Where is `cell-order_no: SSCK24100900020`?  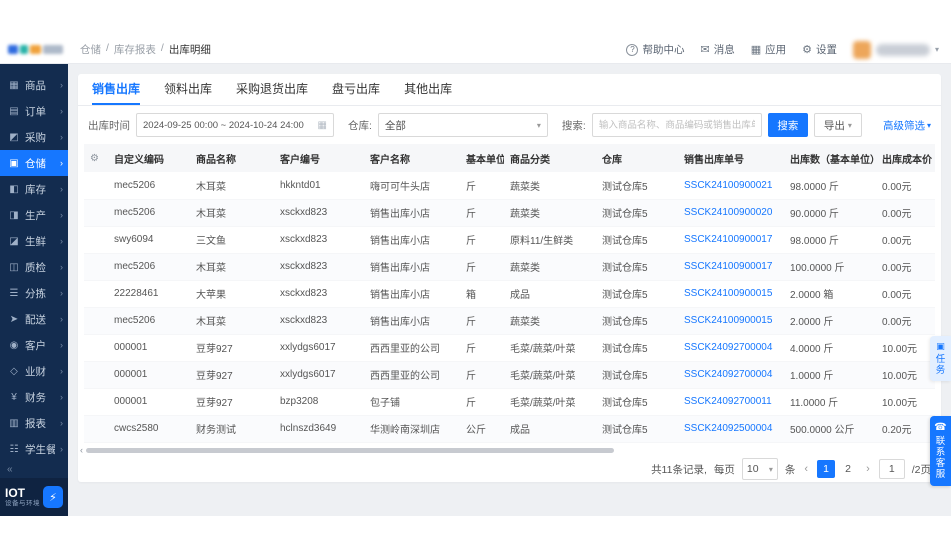 cell-order_no: SSCK24100900020 is located at coordinates (731, 213).